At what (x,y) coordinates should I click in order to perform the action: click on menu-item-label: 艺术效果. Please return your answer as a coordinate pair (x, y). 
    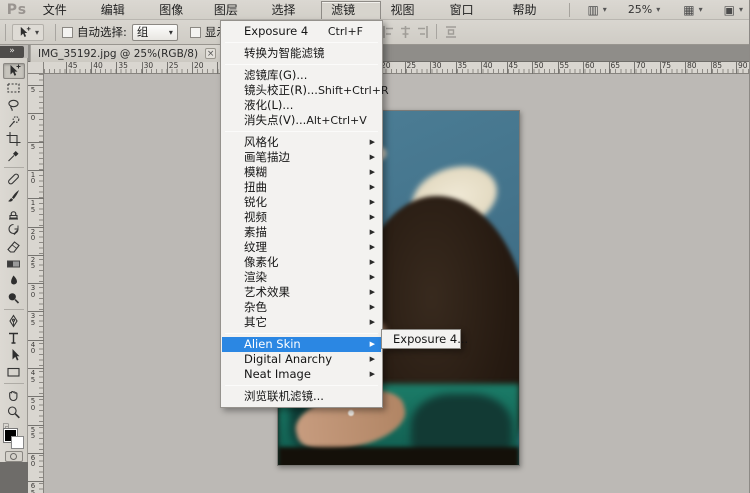
    Looking at the image, I should click on (267, 292).